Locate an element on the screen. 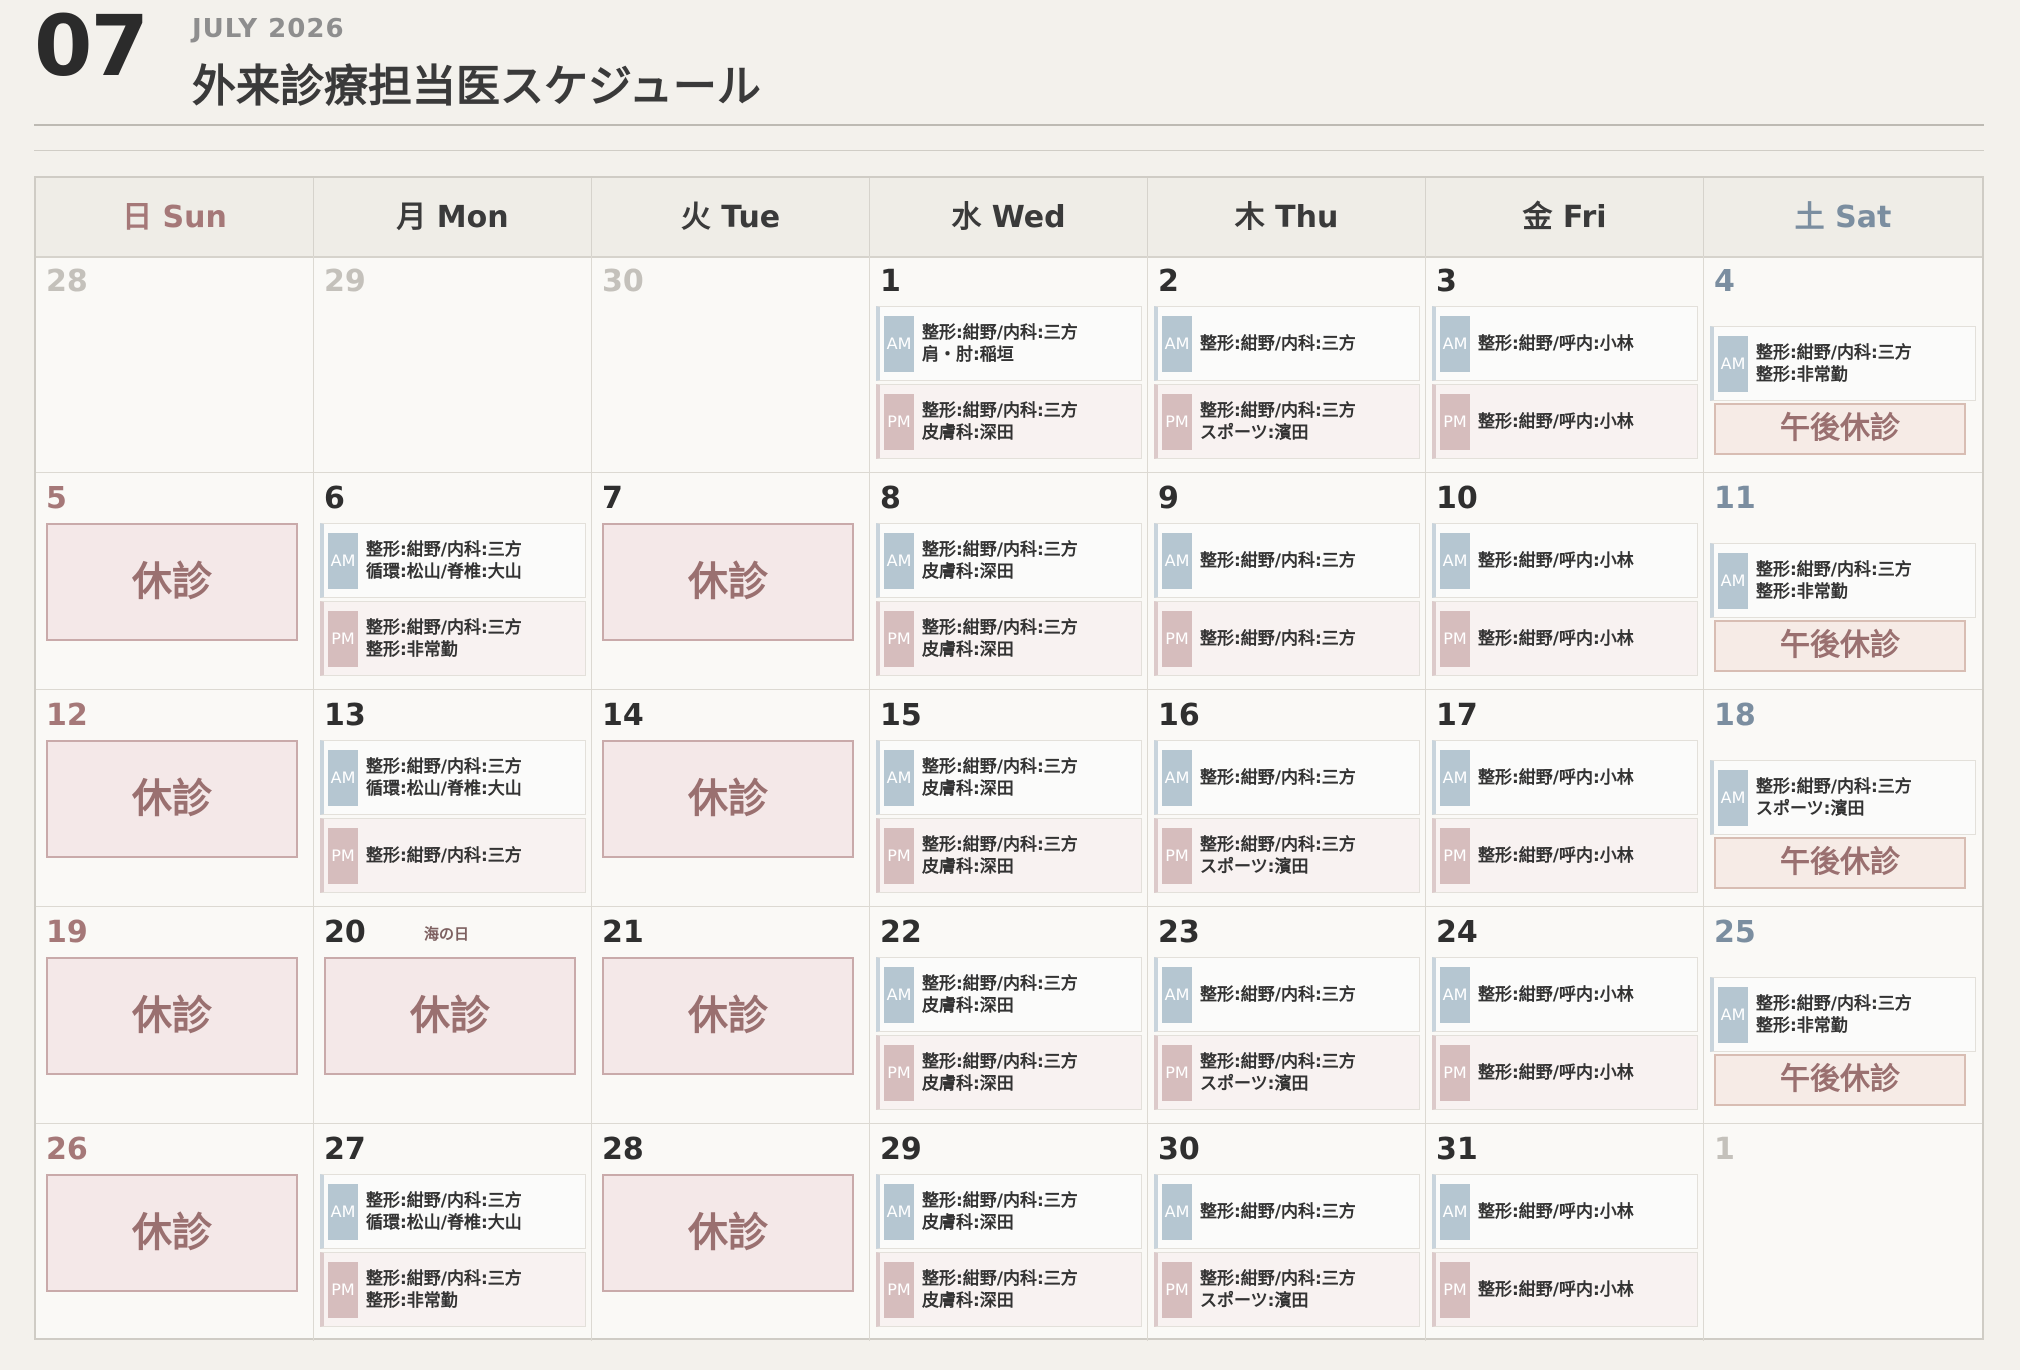 Image resolution: width=2020 pixels, height=1370 pixels. day-cell: 10 AM 整形:紺野/呼内:小林 PM 整形:紺野/呼内:小林 is located at coordinates (1565, 581).